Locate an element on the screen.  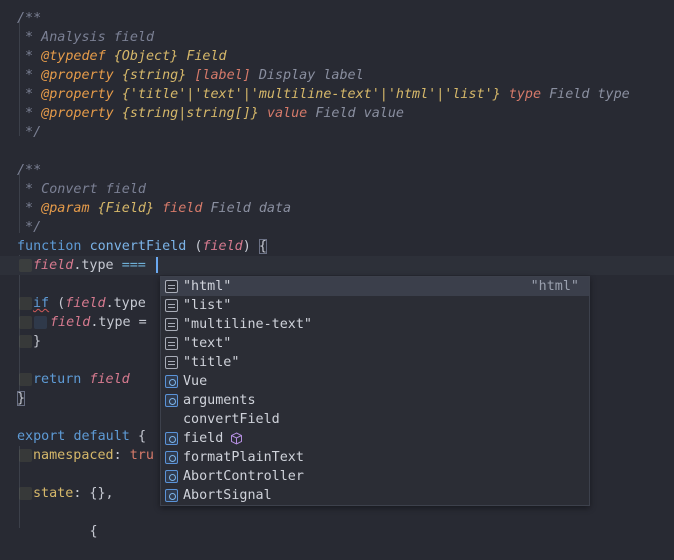
autocomplete-item: convertField is located at coordinates (375, 427).